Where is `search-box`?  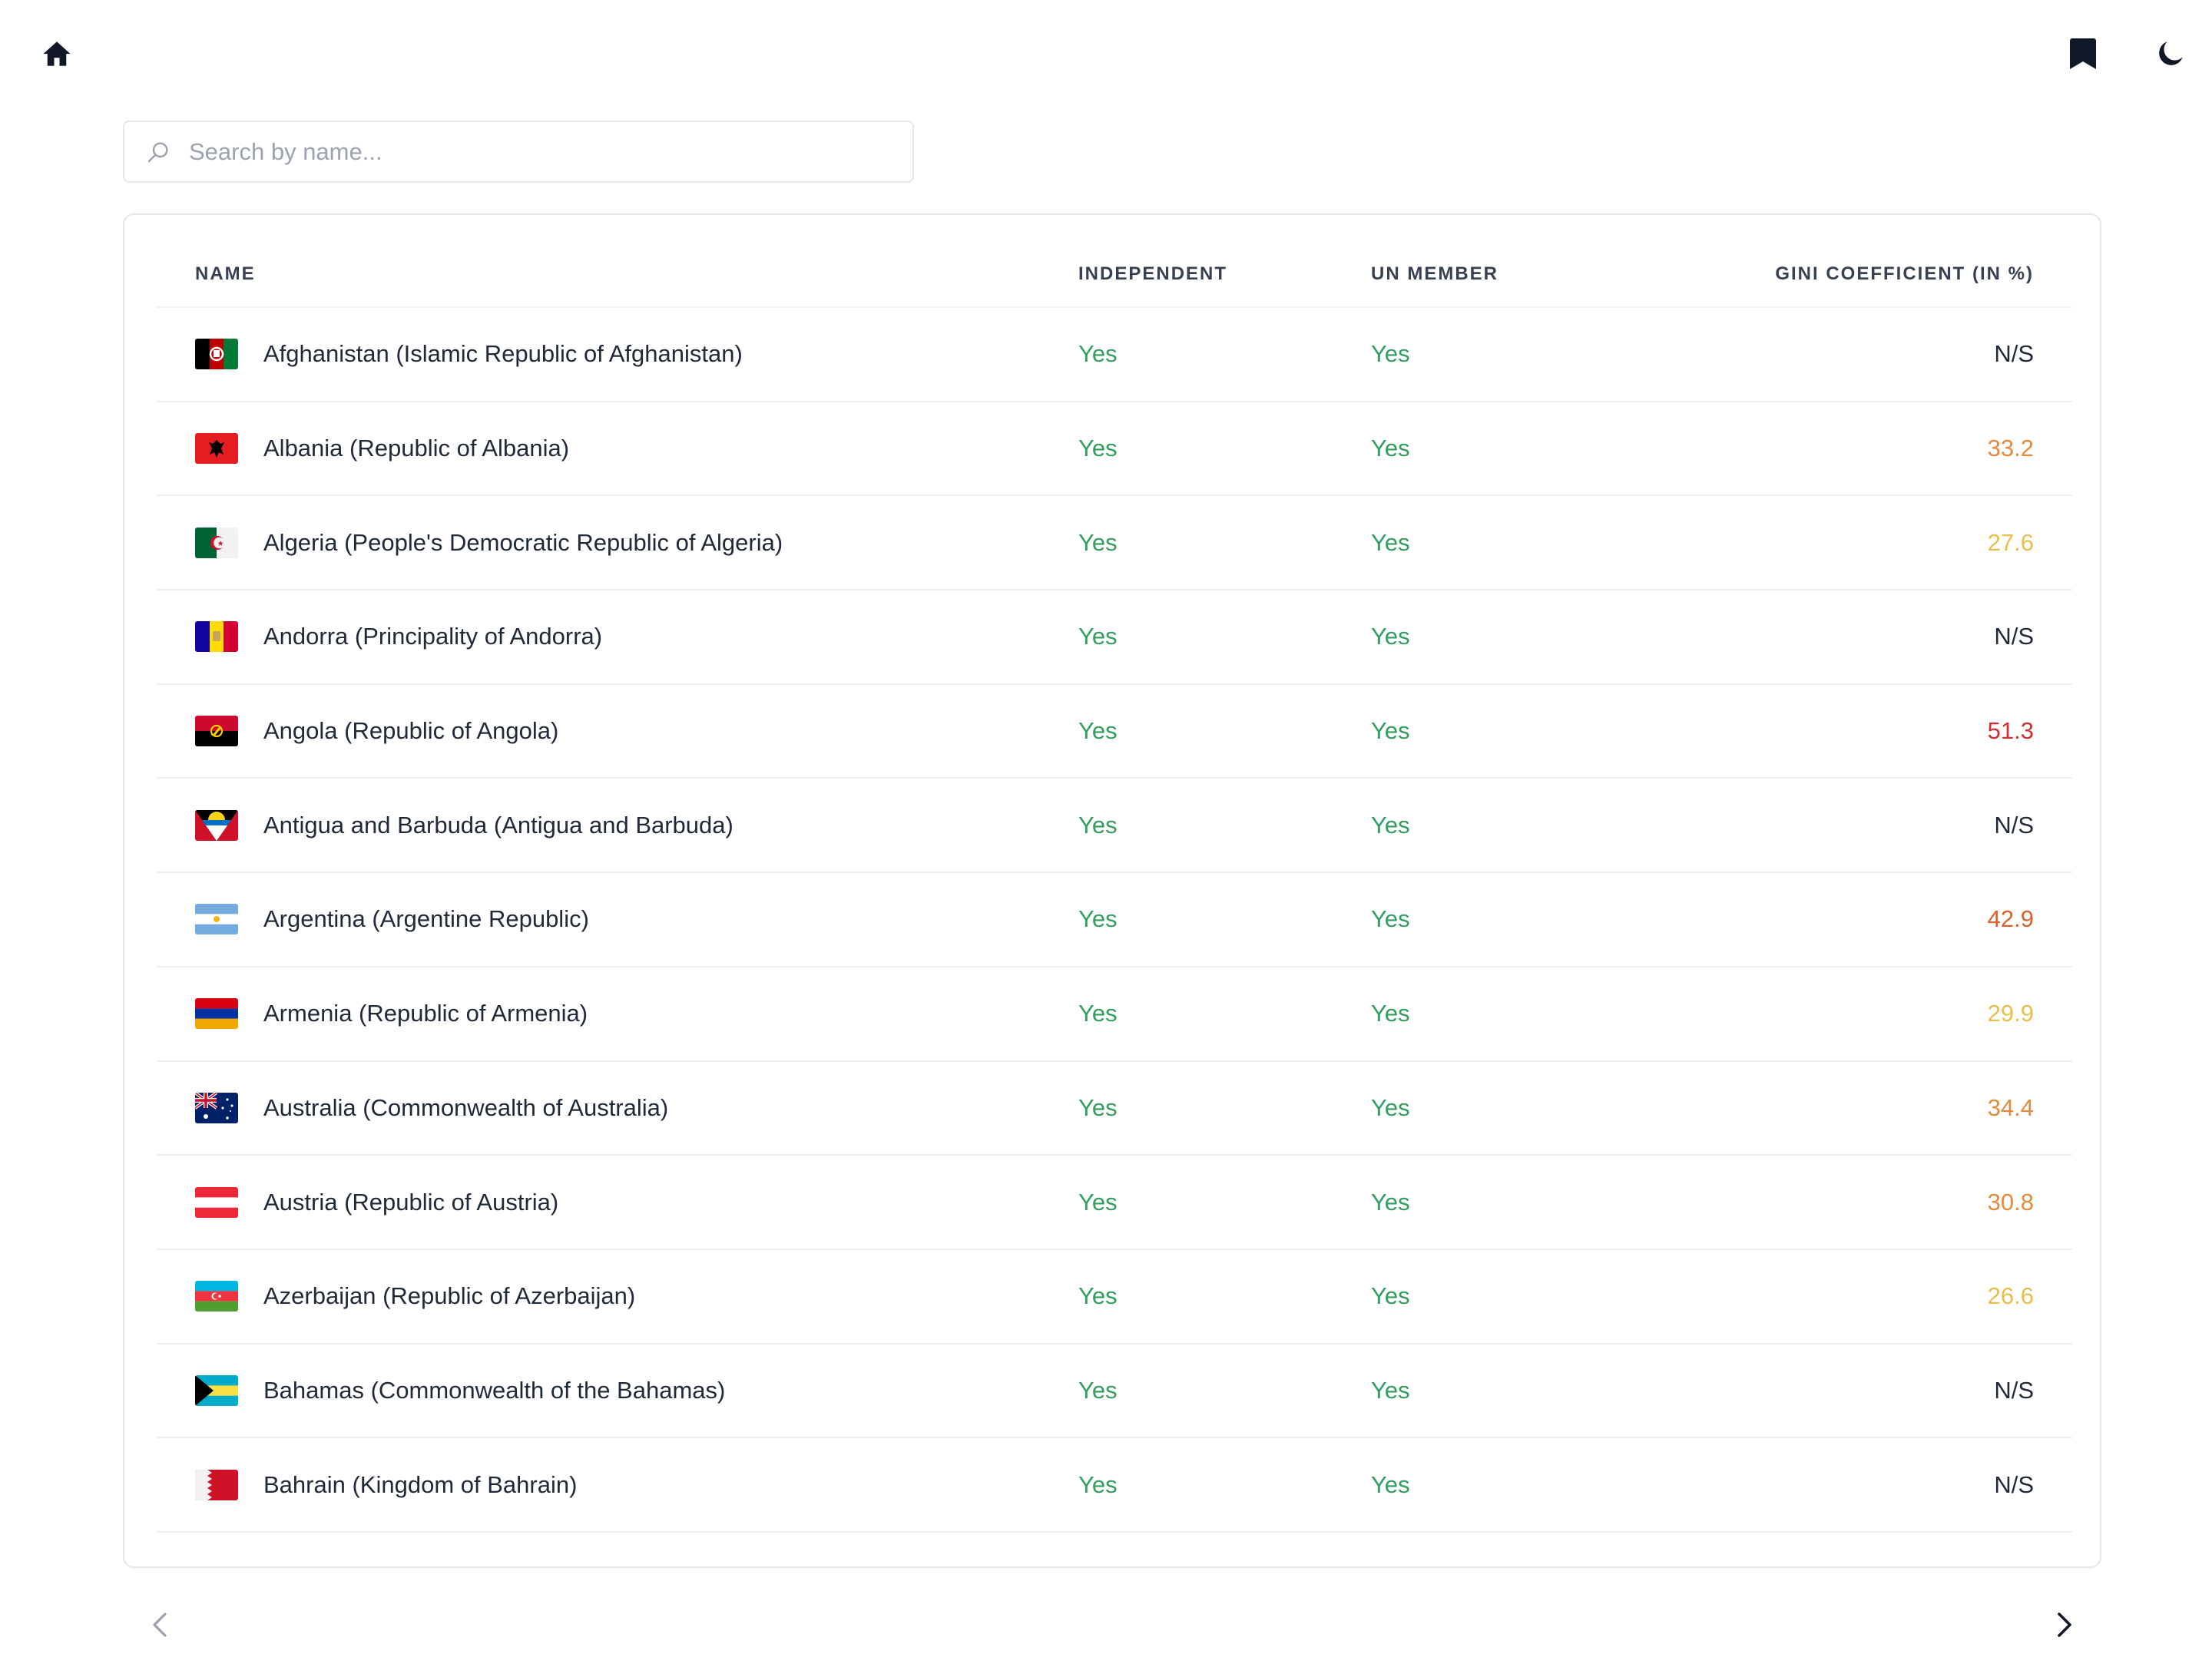
search-box is located at coordinates (518, 152).